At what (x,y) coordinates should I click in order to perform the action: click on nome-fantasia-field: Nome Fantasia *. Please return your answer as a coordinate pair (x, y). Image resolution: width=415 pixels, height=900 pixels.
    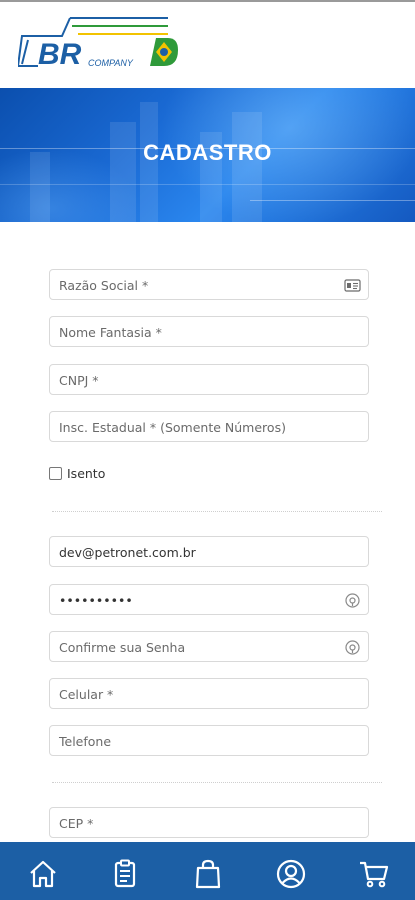
    Looking at the image, I should click on (209, 331).